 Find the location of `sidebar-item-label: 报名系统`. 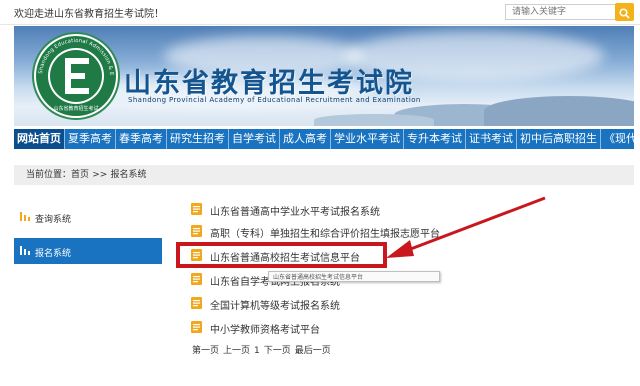

sidebar-item-label: 报名系统 is located at coordinates (53, 254).